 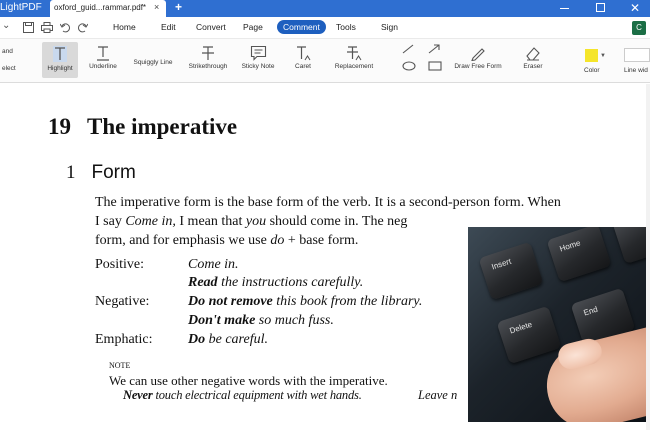 What do you see at coordinates (236, 339) in the screenshot?
I see `text-run: be careful.` at bounding box center [236, 339].